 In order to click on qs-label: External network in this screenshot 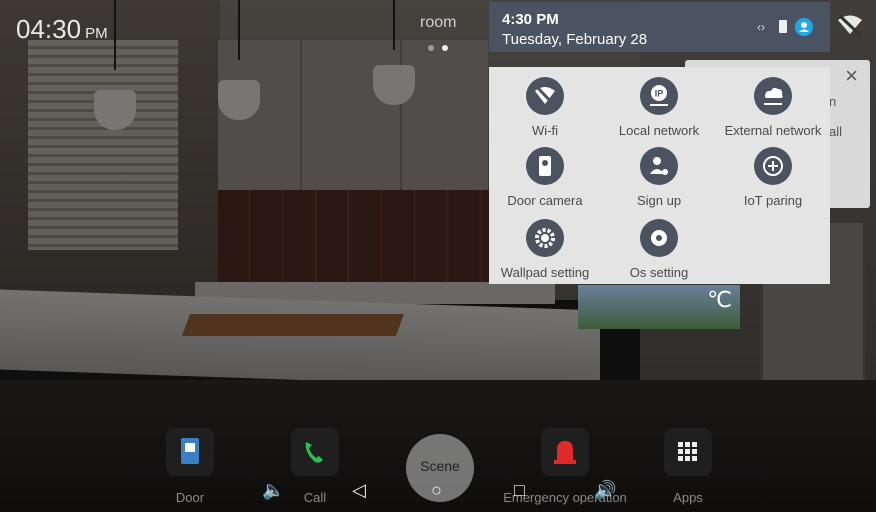, I will do `click(773, 130)`.